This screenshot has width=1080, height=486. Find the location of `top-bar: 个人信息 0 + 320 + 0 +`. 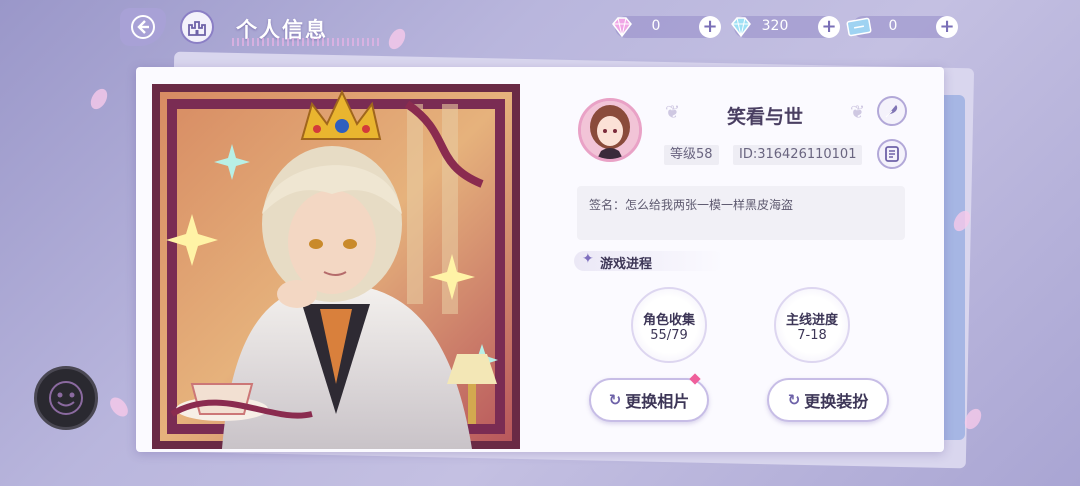

top-bar: 个人信息 0 + 320 + 0 + is located at coordinates (540, 29).